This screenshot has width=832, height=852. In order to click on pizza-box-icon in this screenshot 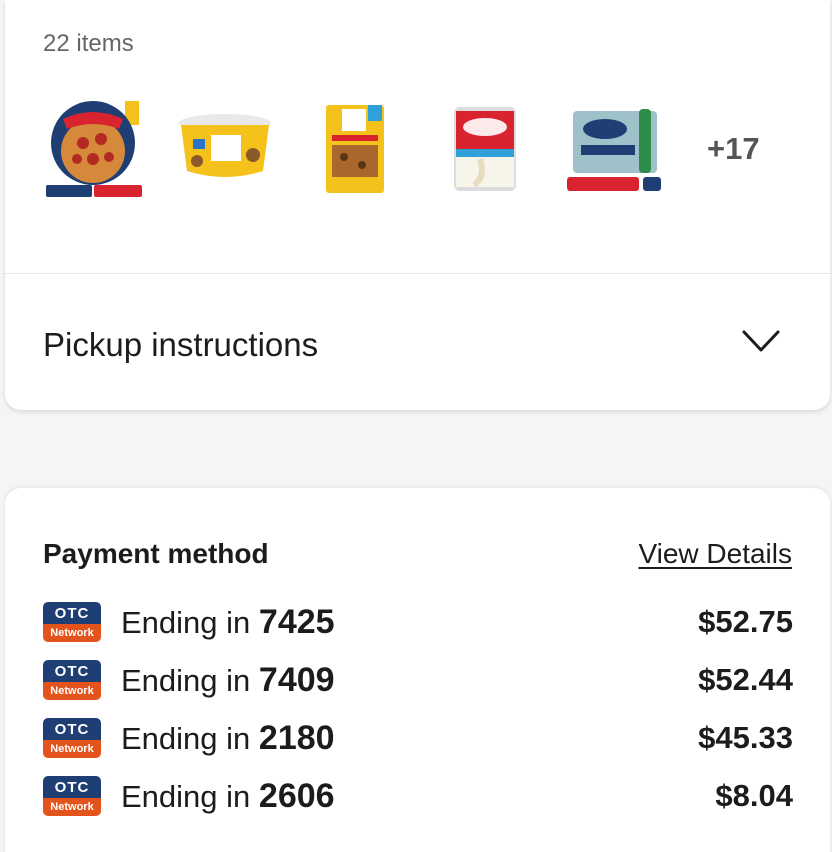, I will do `click(94, 149)`.